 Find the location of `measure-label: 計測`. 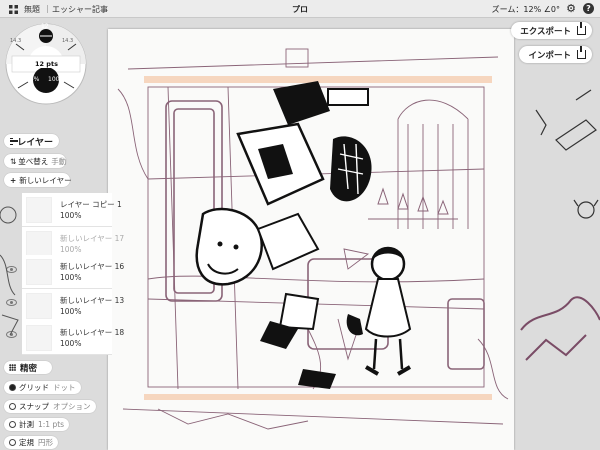

measure-label: 計測 is located at coordinates (26, 424).